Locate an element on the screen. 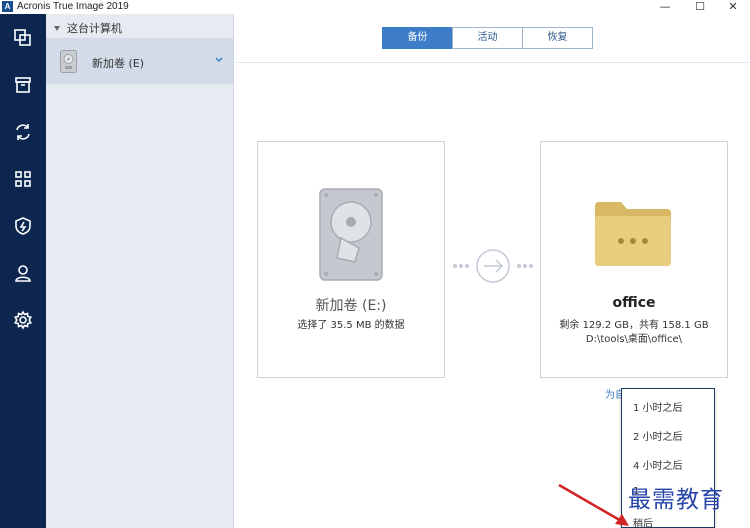 Image resolution: width=750 pixels, height=528 pixels. active-protection-shield-icon is located at coordinates (23, 226).